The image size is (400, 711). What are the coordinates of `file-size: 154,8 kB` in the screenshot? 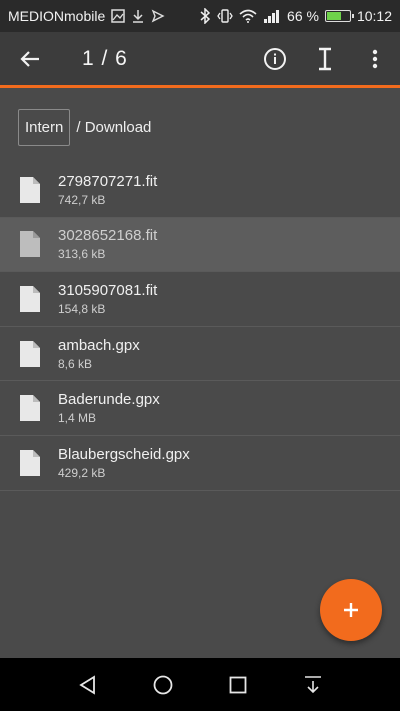 It's located at (82, 308).